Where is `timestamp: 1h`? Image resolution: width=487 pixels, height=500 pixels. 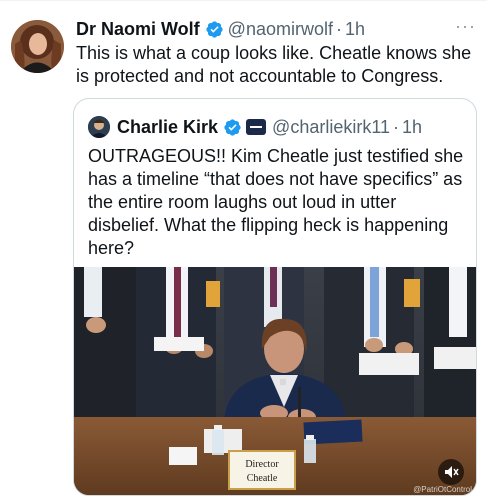 timestamp: 1h is located at coordinates (355, 29).